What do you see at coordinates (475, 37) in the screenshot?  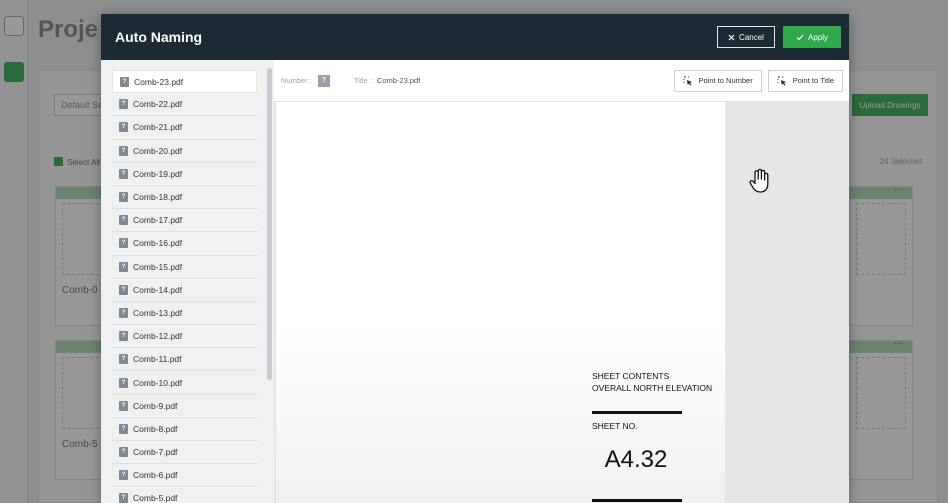 I see `modal-header: Auto Naming Cancel Apply` at bounding box center [475, 37].